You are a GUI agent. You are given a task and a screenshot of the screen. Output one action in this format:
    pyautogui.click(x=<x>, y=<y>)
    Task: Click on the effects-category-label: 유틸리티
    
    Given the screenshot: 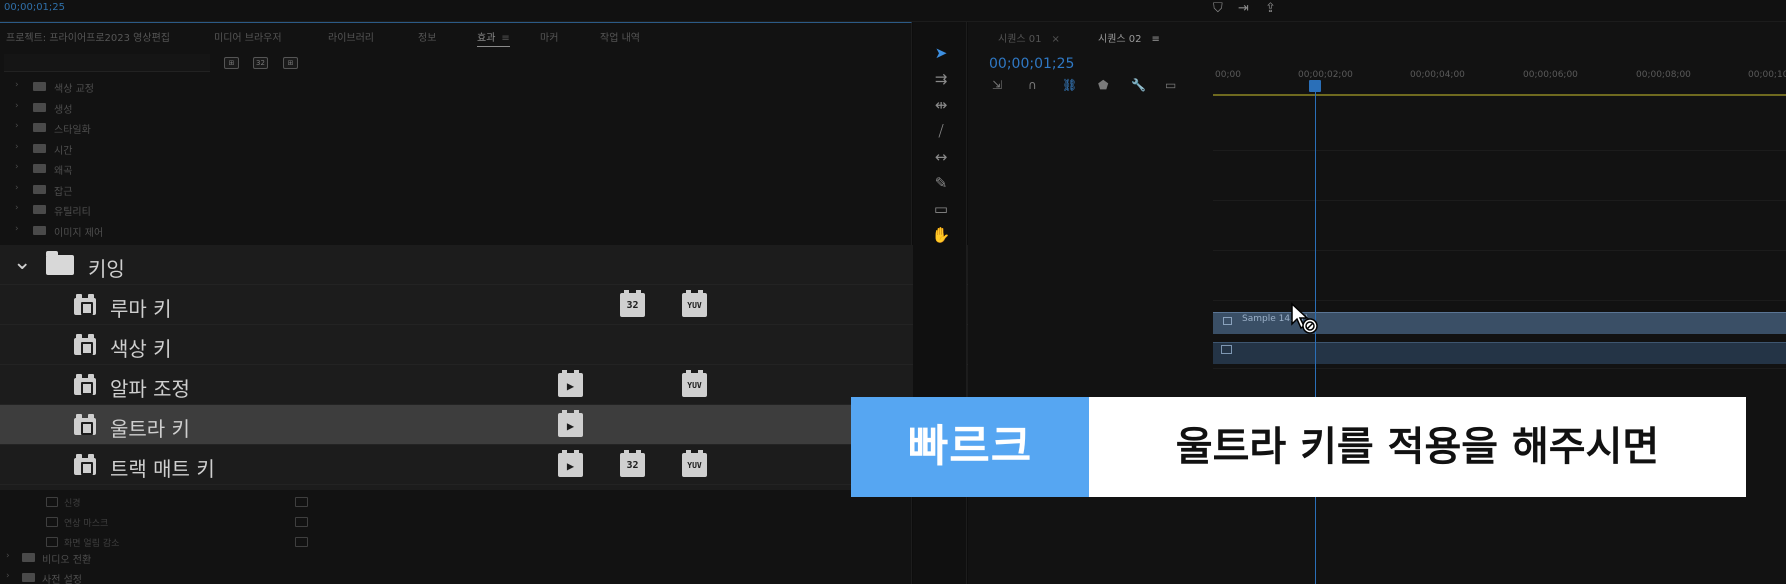 What is the action you would take?
    pyautogui.click(x=72, y=212)
    